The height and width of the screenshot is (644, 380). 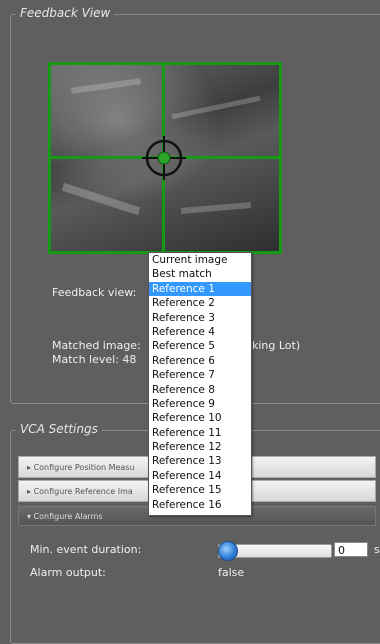 What do you see at coordinates (200, 490) in the screenshot?
I see `dropdown-option: Reference 15` at bounding box center [200, 490].